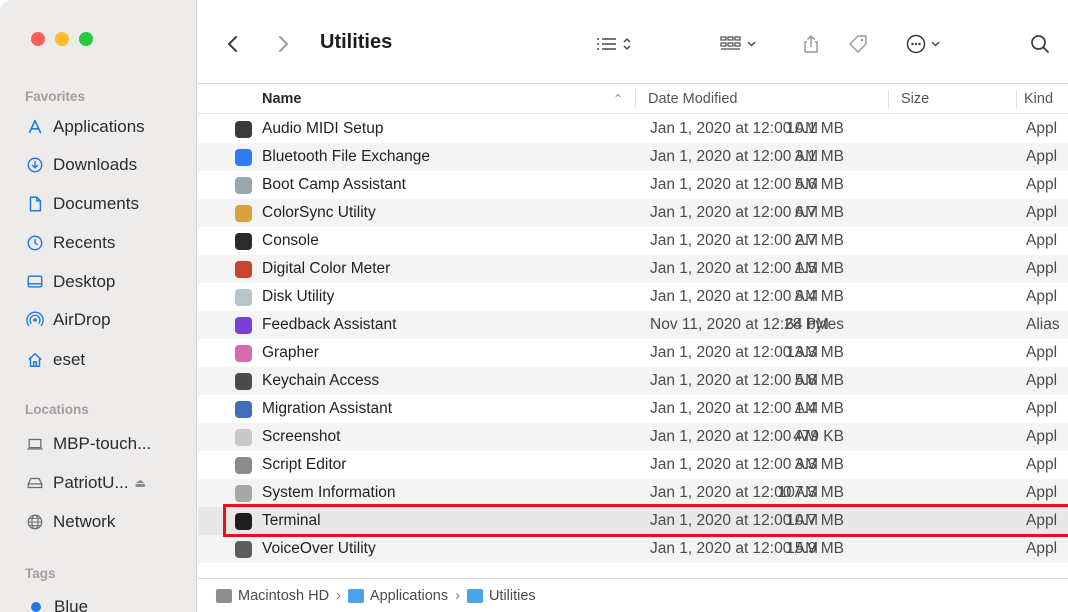 This screenshot has height=612, width=1068. Describe the element at coordinates (692, 99) in the screenshot. I see `column-date: Date Modified` at that location.